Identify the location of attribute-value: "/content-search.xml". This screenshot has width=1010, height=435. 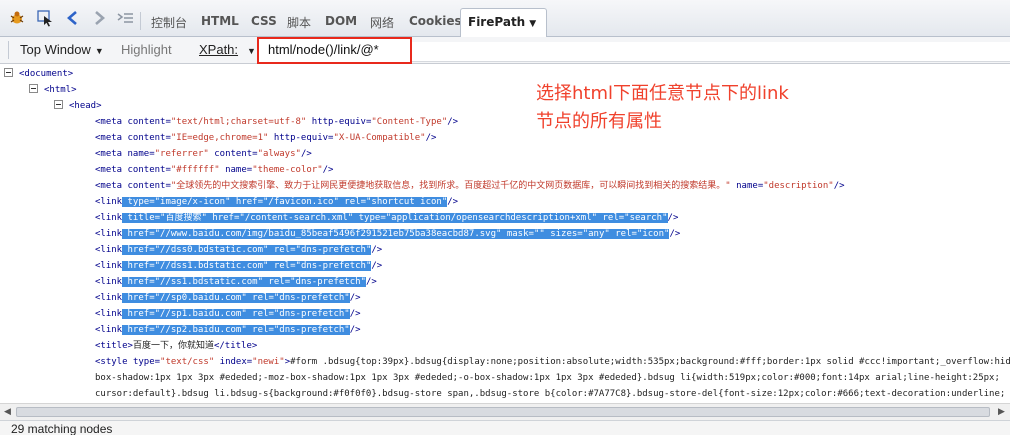
(296, 218).